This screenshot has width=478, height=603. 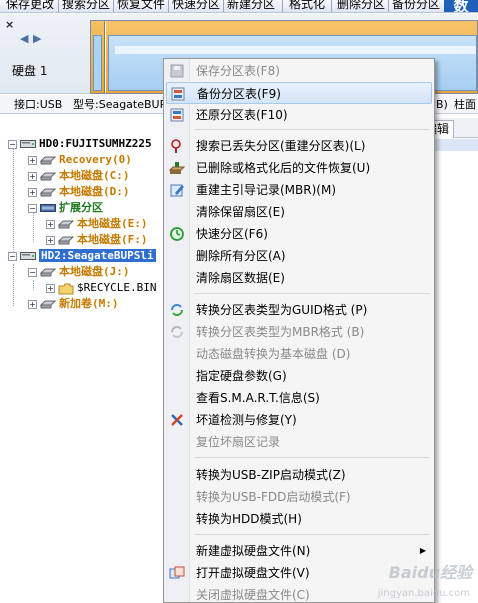 What do you see at coordinates (299, 146) in the screenshot?
I see `menu-item-search-lost-partitions: 搜索已丢失分区(重建分区表)(L)` at bounding box center [299, 146].